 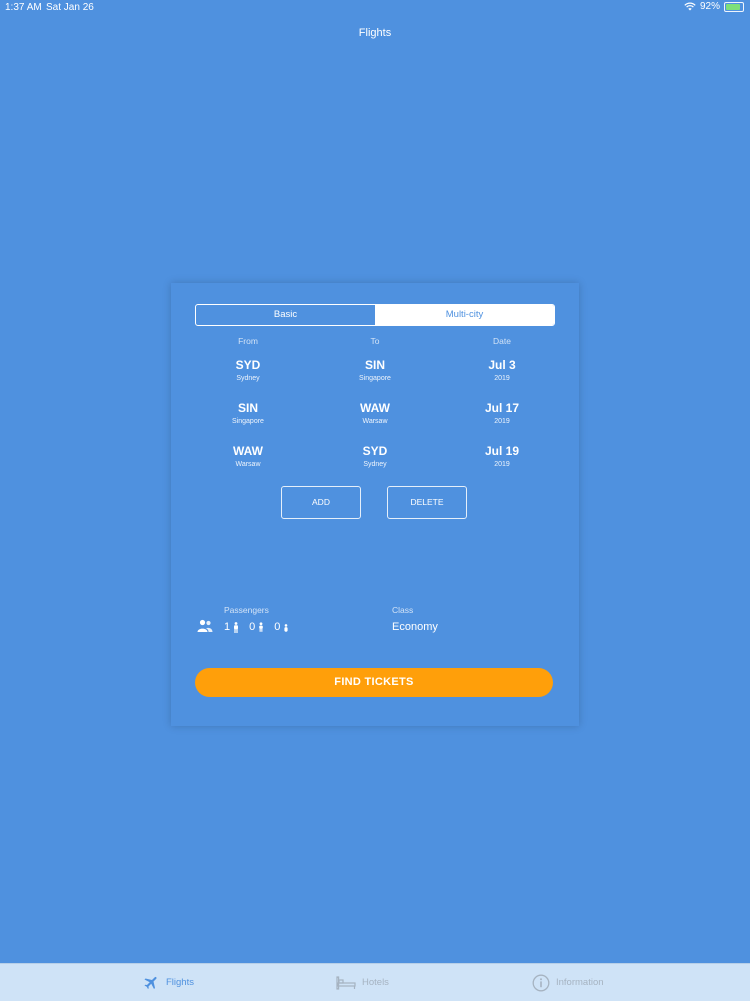 What do you see at coordinates (248, 421) in the screenshot?
I see `leg-2-from-city: Singapore` at bounding box center [248, 421].